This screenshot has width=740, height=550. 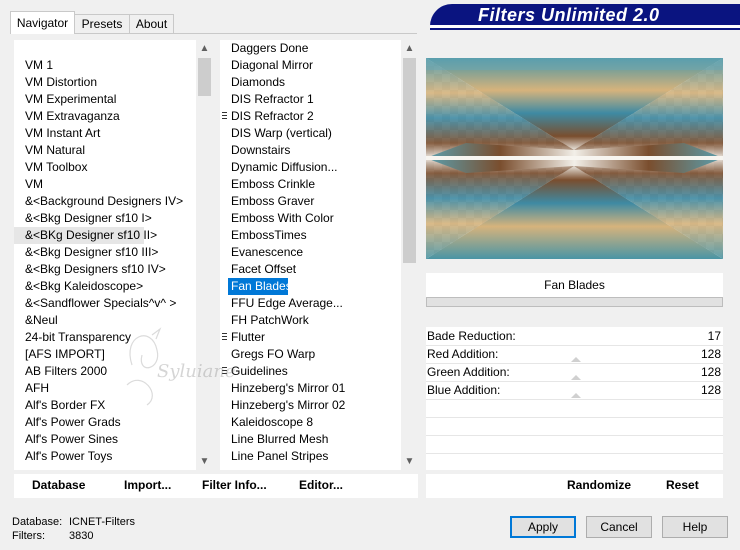 I want to click on filter-item: Line Panel Stripes, so click(x=310, y=456).